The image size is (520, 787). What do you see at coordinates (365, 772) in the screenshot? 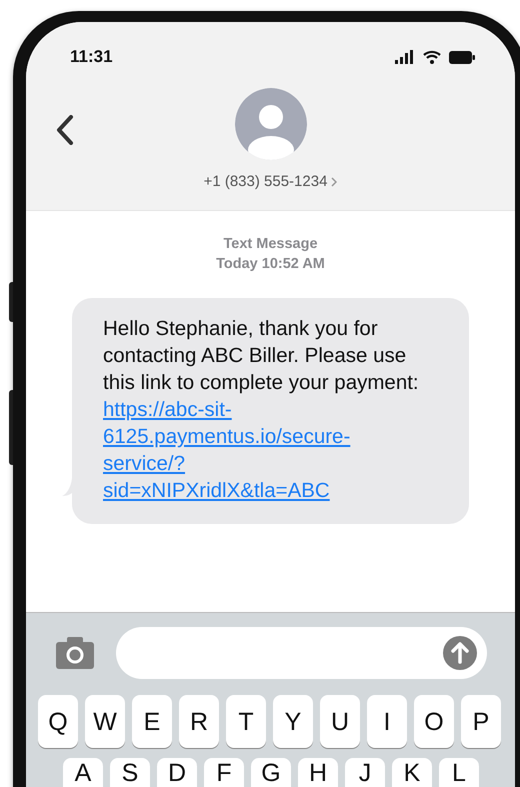
I see `keyboard-key: J` at bounding box center [365, 772].